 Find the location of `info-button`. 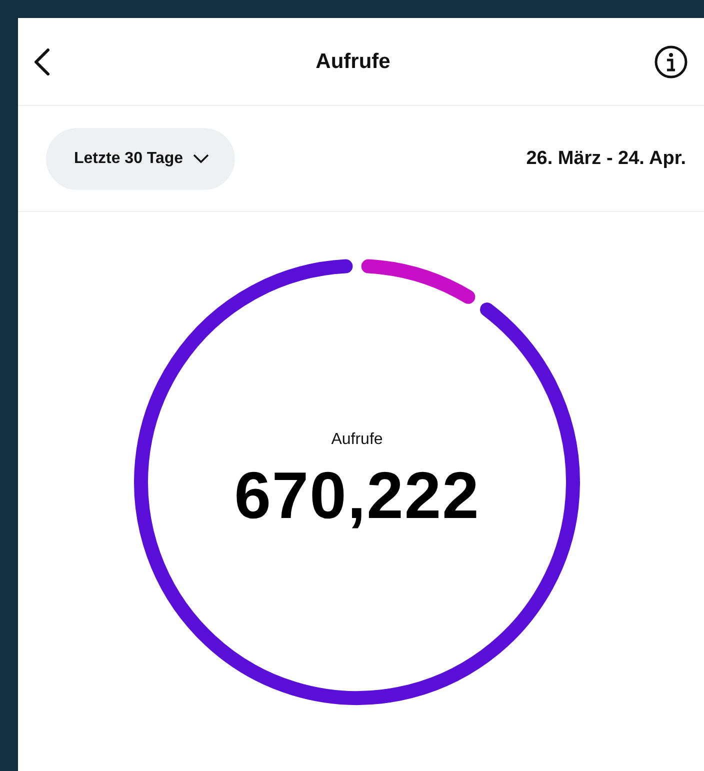

info-button is located at coordinates (671, 61).